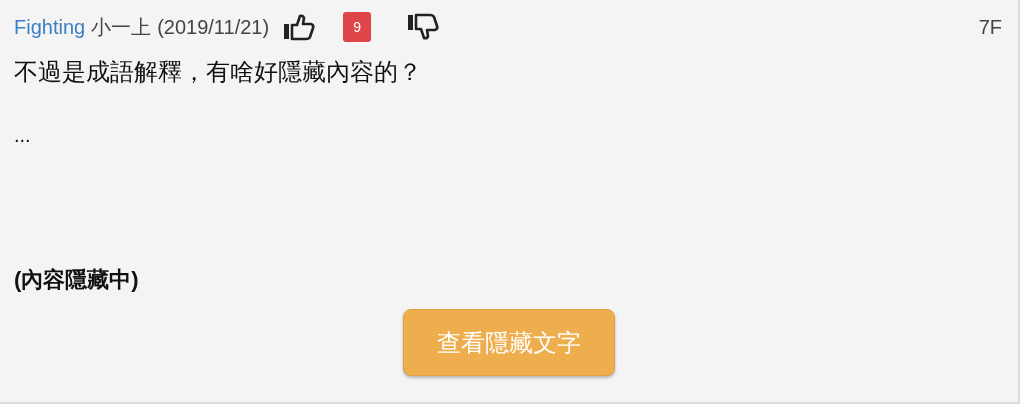  Describe the element at coordinates (121, 27) in the screenshot. I see `author-grade: 小一上` at that location.